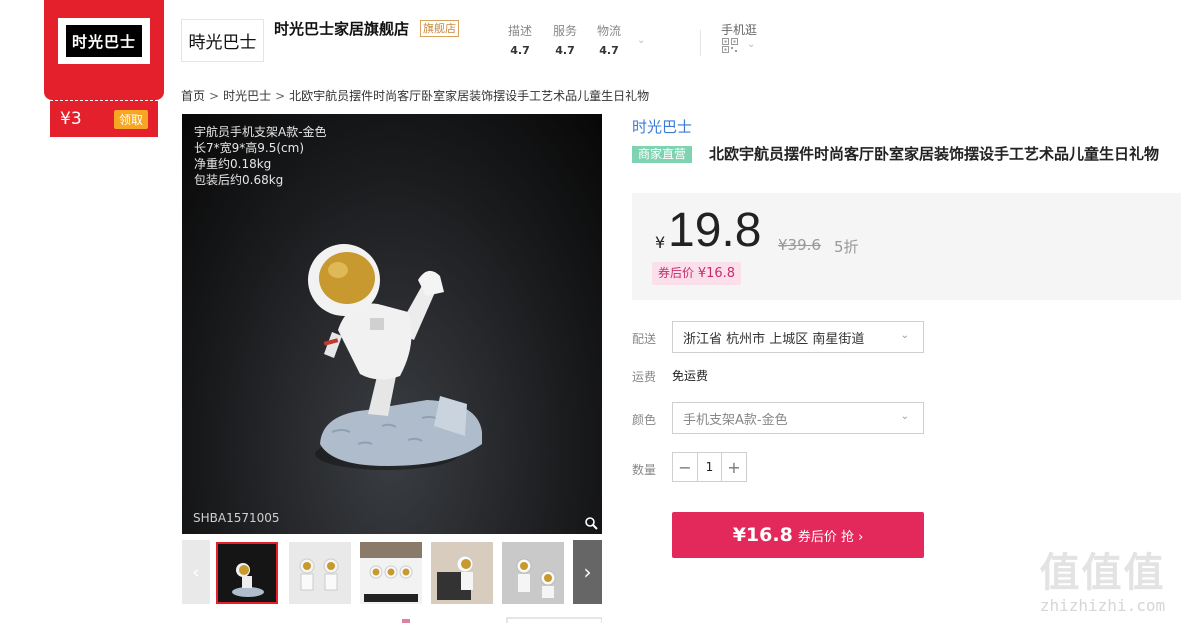 This screenshot has height=623, width=1181. What do you see at coordinates (934, 154) in the screenshot?
I see `product-title: 北欧宇航员摆件时尚客厅卧室家居装饰摆设手工艺术品儿童生日礼物` at bounding box center [934, 154].